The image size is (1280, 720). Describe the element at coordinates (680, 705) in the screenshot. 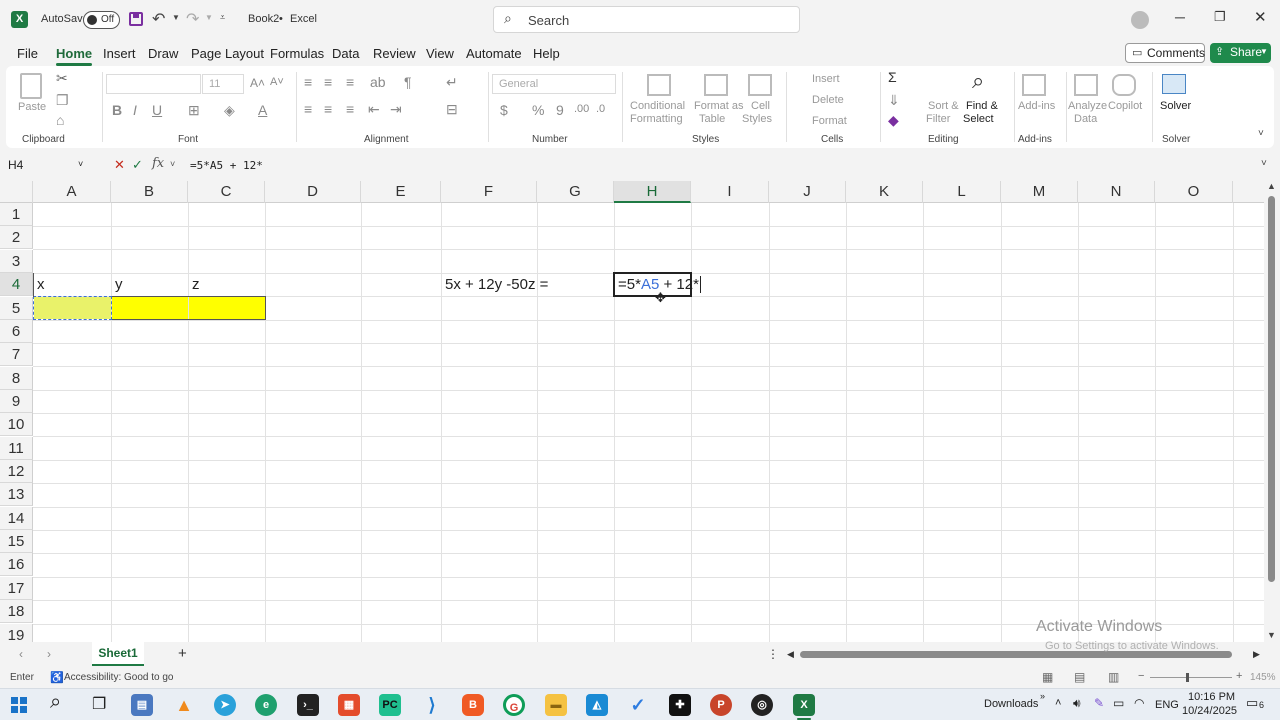

I see `capcut-app-icon: ✚` at that location.